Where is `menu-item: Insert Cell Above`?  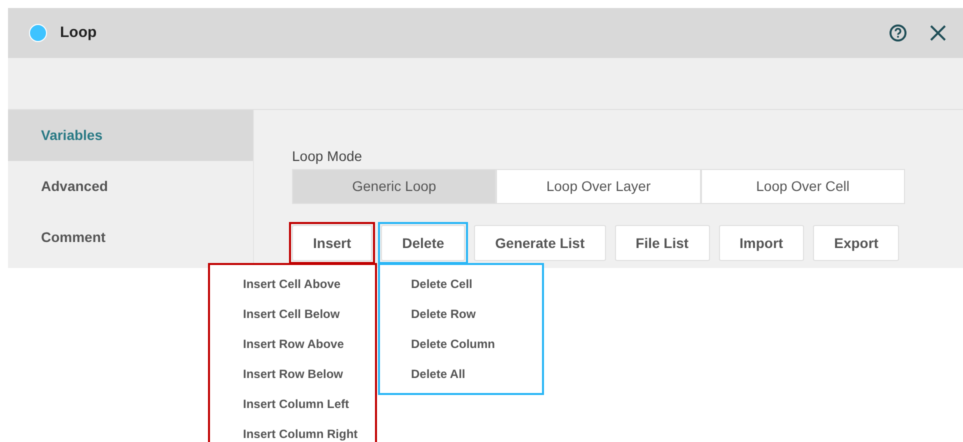
menu-item: Insert Cell Above is located at coordinates (309, 284).